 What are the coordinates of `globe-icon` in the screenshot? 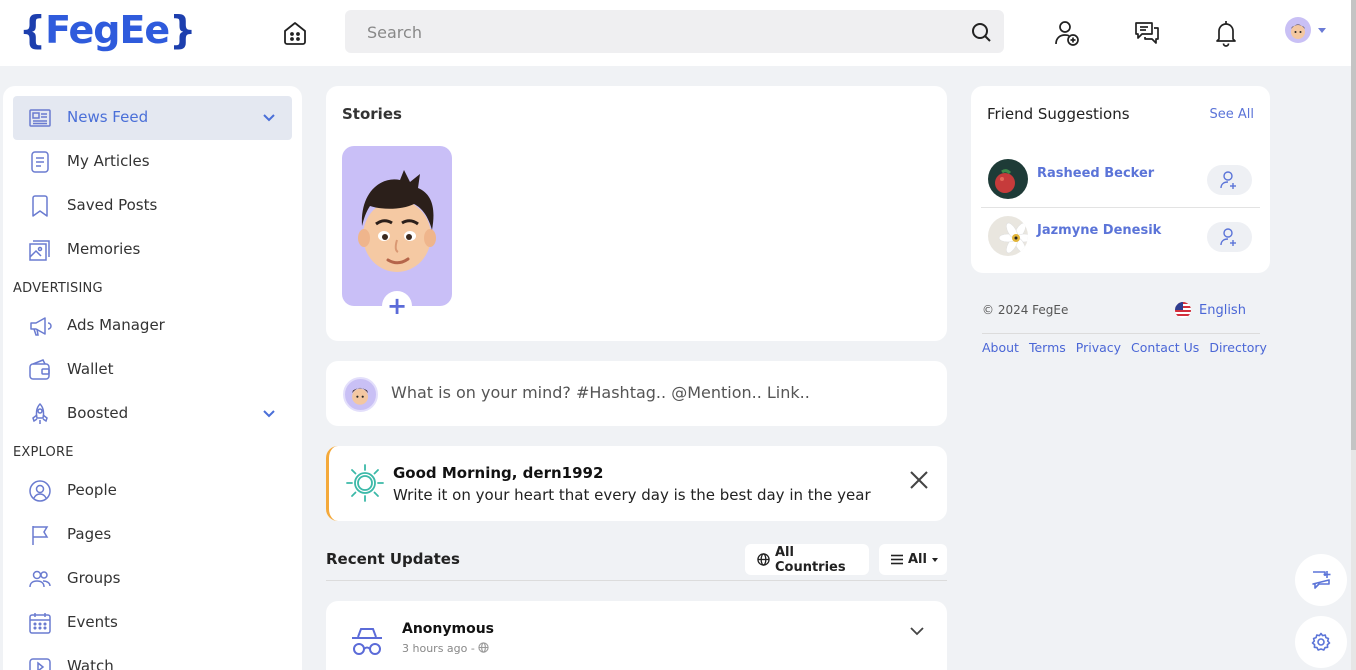 It's located at (763, 559).